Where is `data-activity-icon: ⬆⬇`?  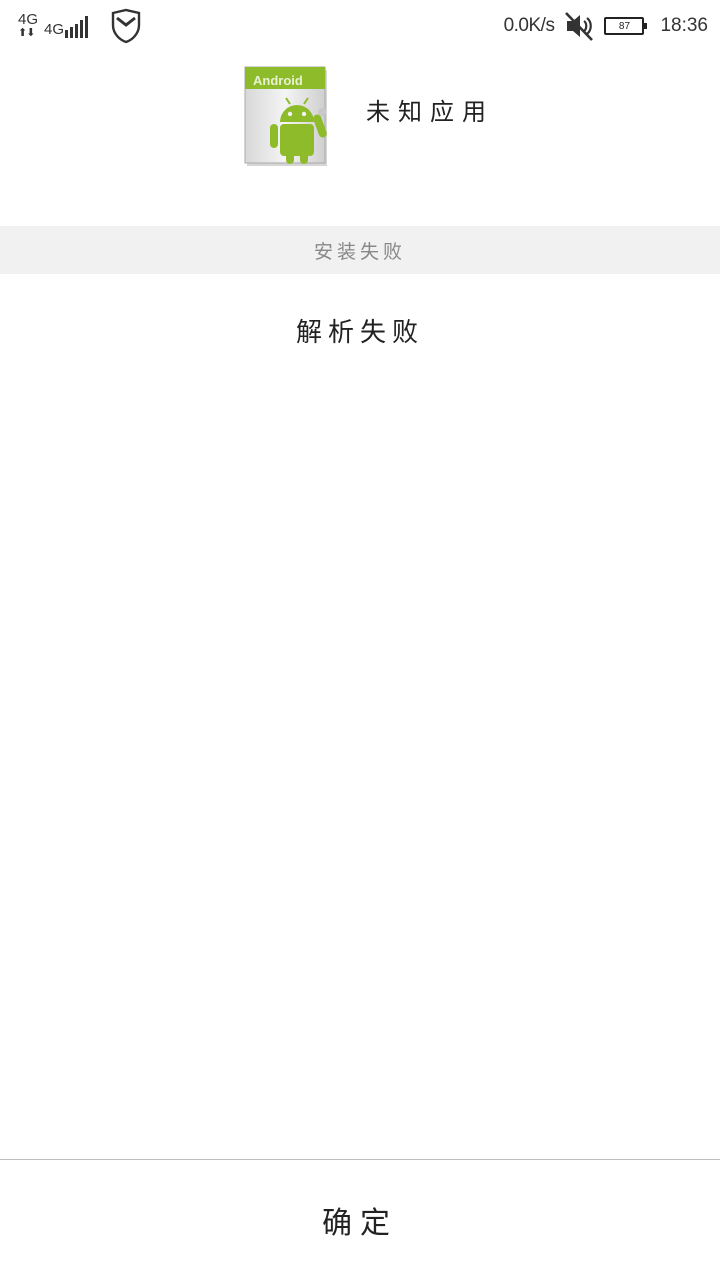 data-activity-icon: ⬆⬇ is located at coordinates (26, 33).